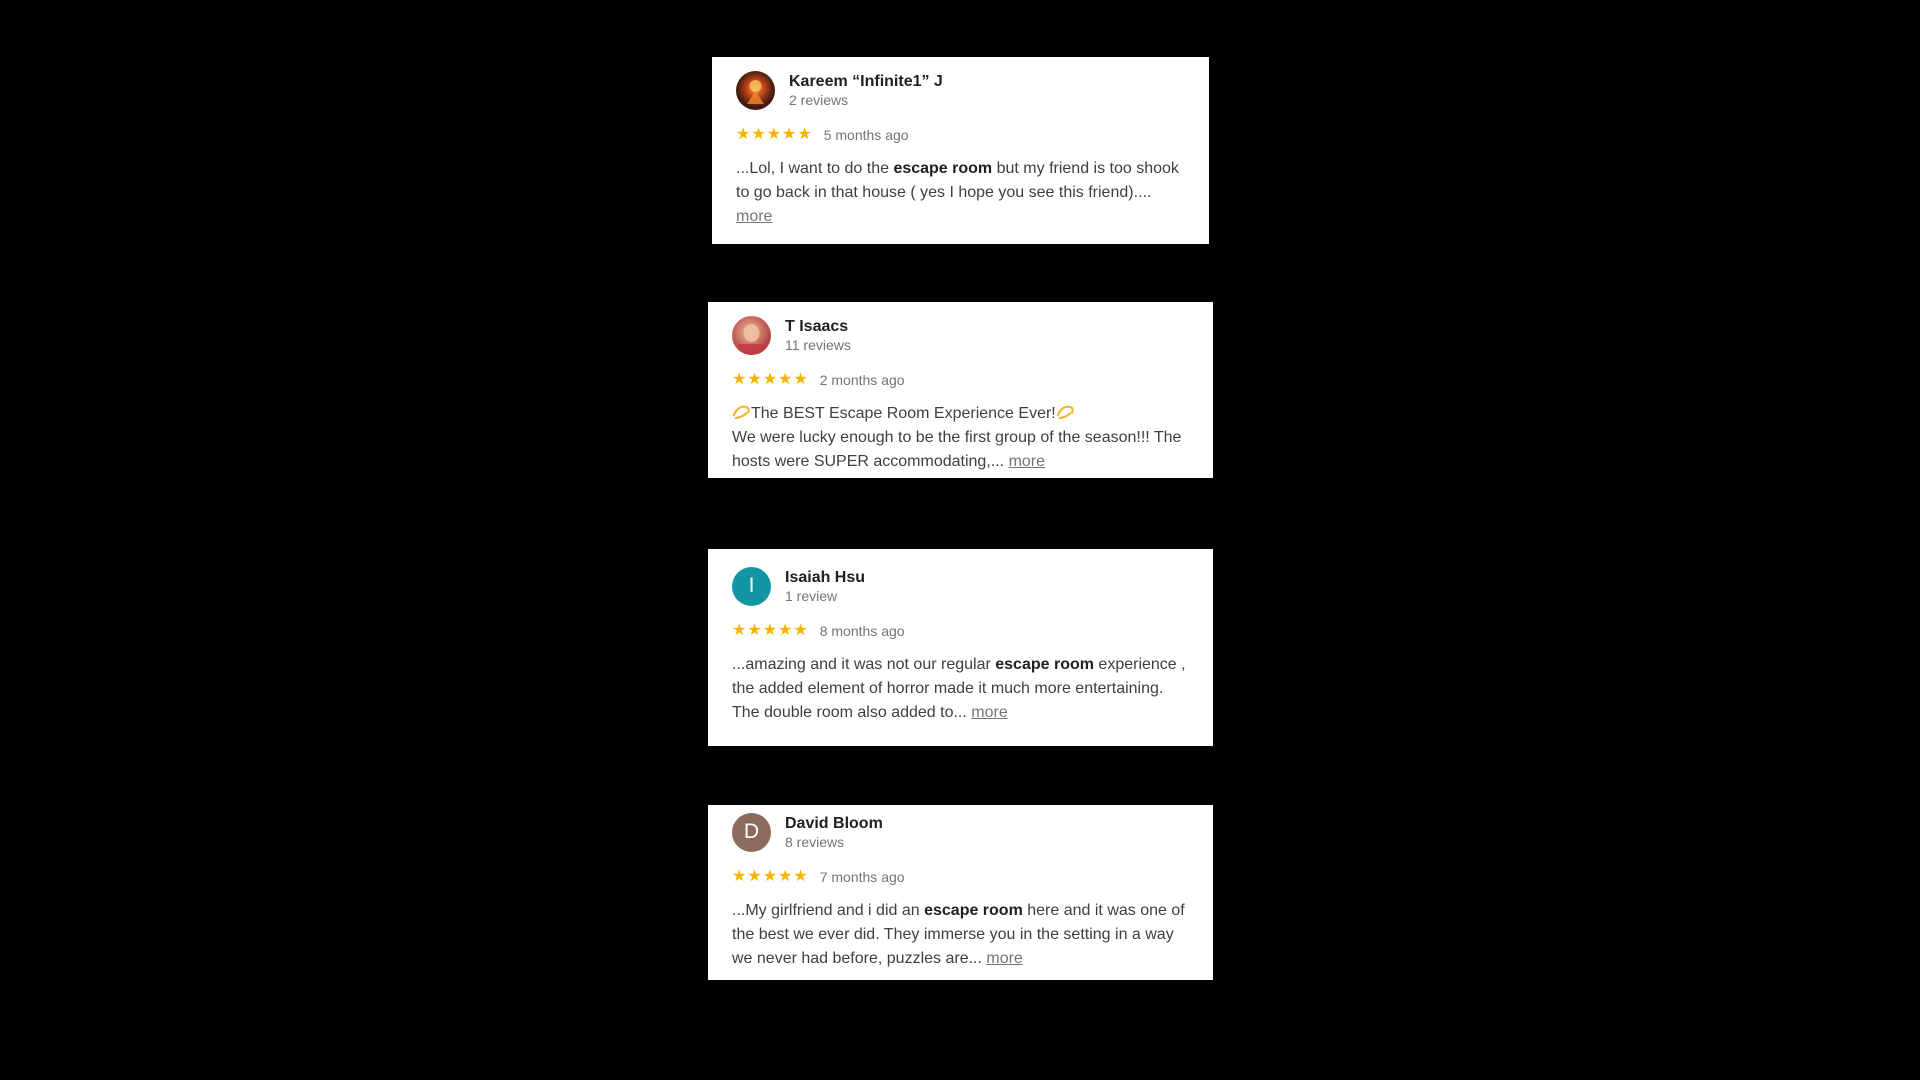 The height and width of the screenshot is (1080, 1920). What do you see at coordinates (866, 81) in the screenshot?
I see `reviewer-name: Kareem “Infinite1” J` at bounding box center [866, 81].